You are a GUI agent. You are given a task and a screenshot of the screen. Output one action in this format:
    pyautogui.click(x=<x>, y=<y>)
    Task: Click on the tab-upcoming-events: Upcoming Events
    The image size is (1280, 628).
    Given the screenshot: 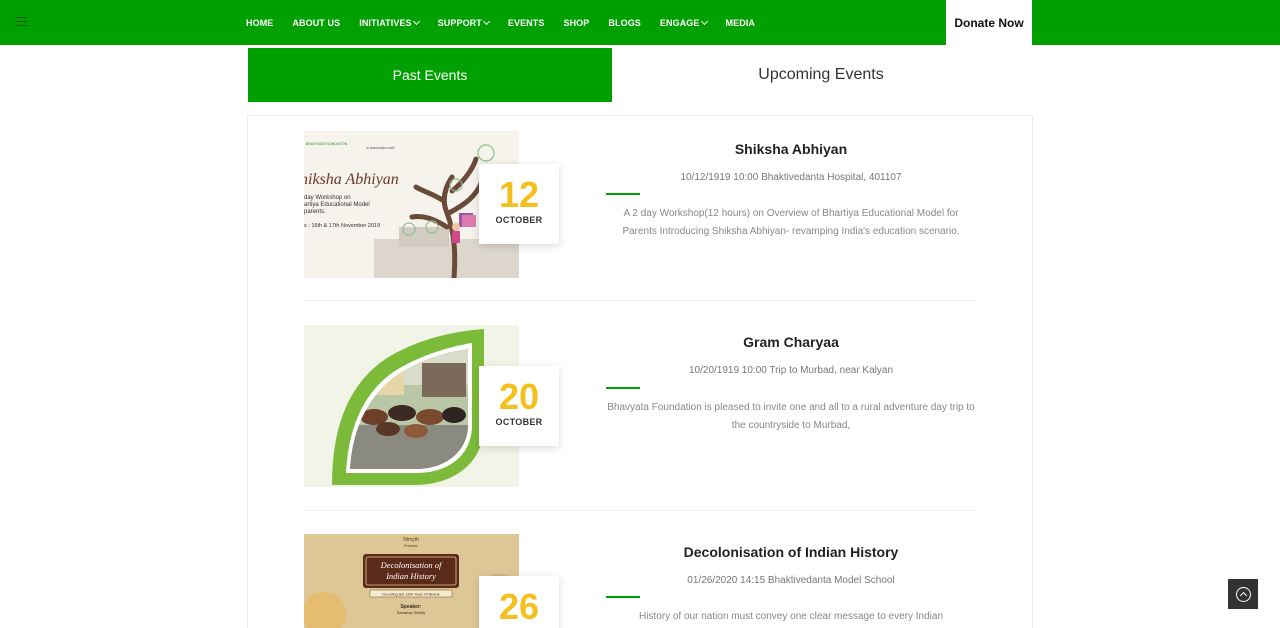 What is the action you would take?
    pyautogui.click(x=821, y=75)
    